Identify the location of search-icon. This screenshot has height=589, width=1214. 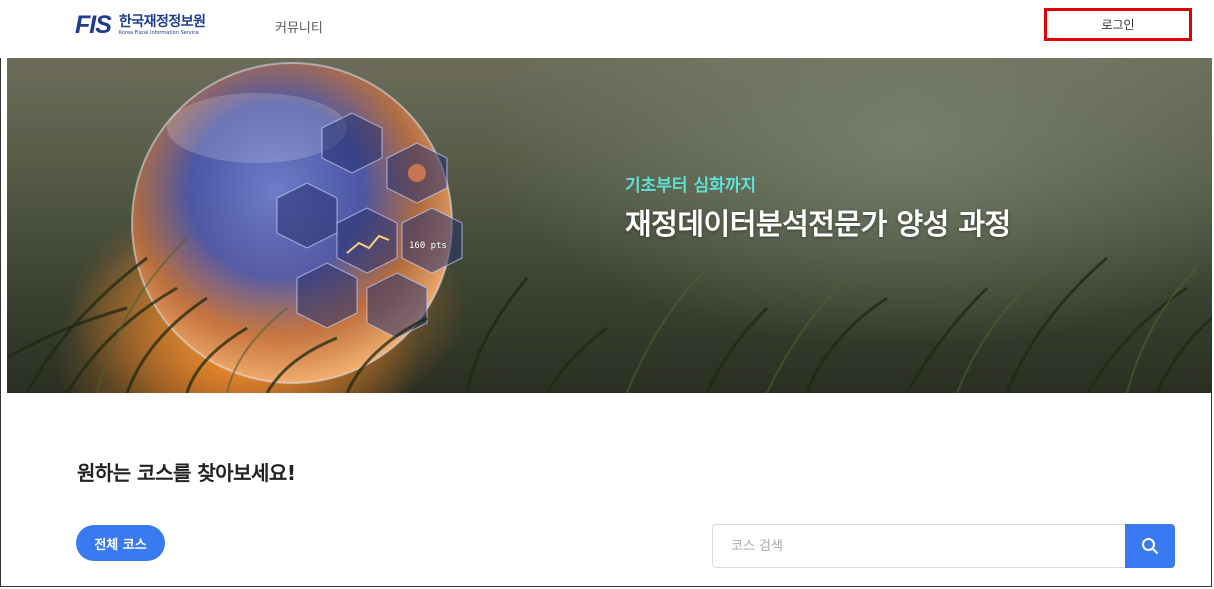
(1150, 546).